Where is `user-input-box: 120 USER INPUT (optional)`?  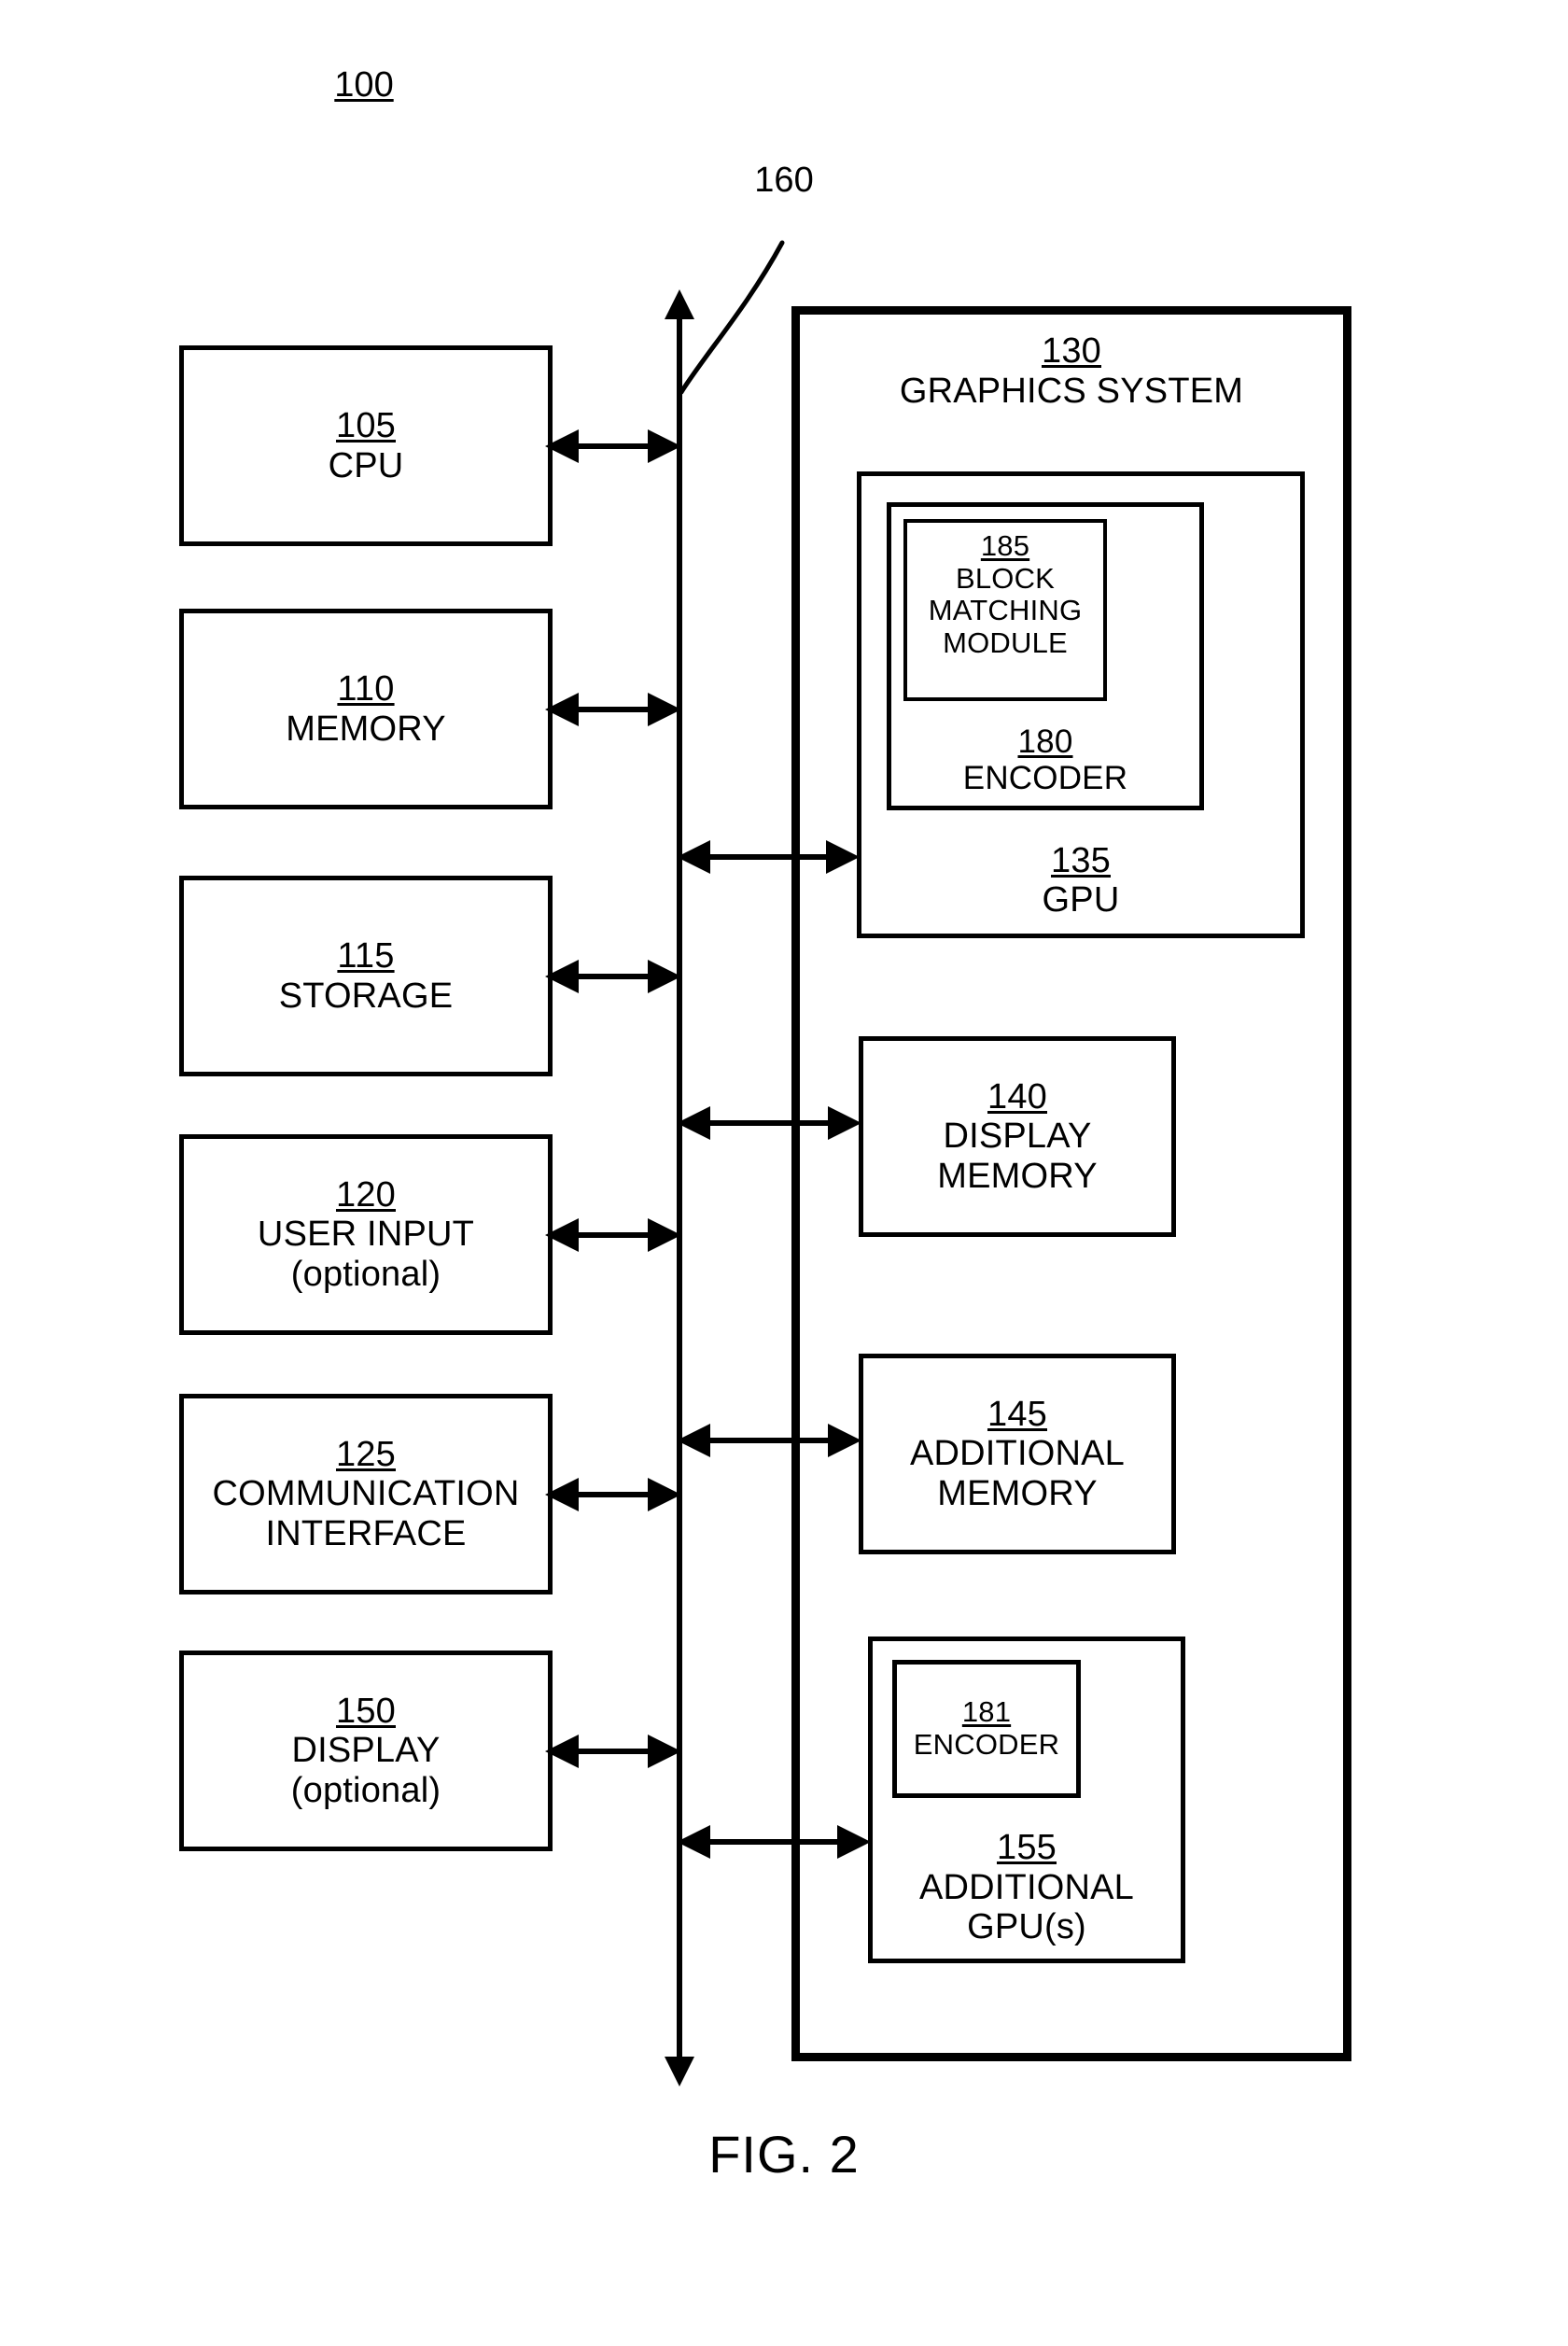
user-input-box: 120 USER INPUT (optional) is located at coordinates (366, 1234).